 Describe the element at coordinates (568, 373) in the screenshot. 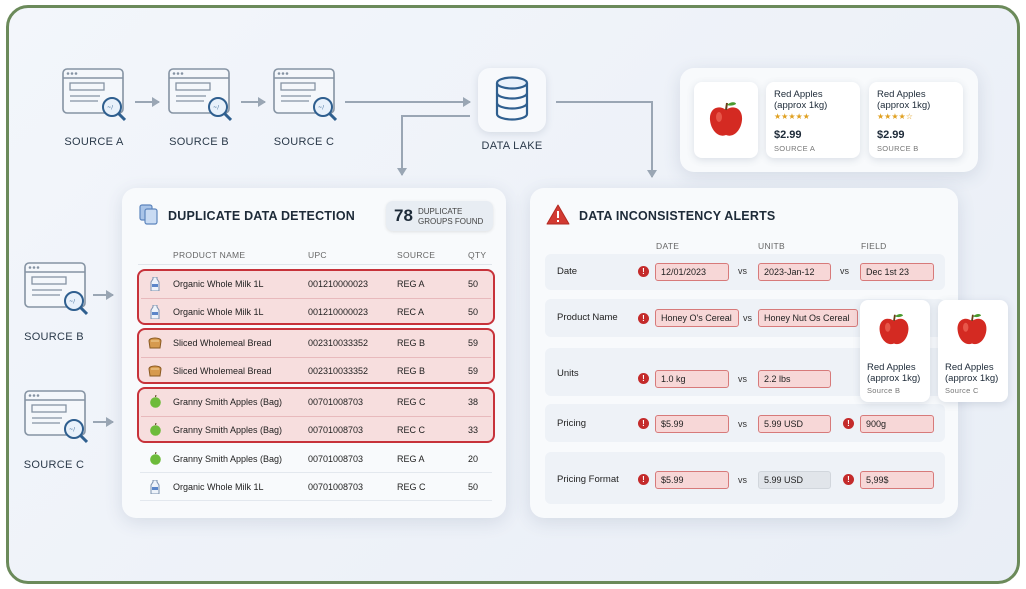

I see `alert-field-name: Units` at that location.